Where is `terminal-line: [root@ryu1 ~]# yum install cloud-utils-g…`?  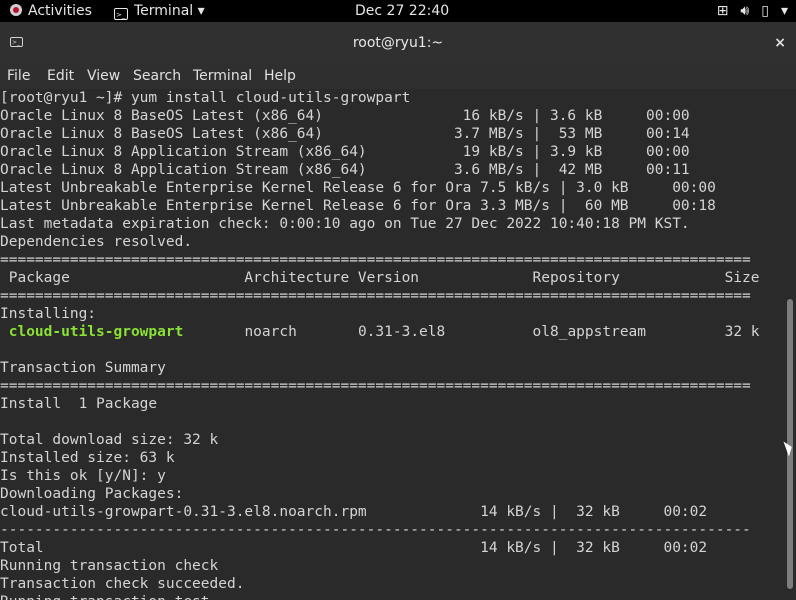 terminal-line: [root@ryu1 ~]# yum install cloud-utils-g… is located at coordinates (205, 98).